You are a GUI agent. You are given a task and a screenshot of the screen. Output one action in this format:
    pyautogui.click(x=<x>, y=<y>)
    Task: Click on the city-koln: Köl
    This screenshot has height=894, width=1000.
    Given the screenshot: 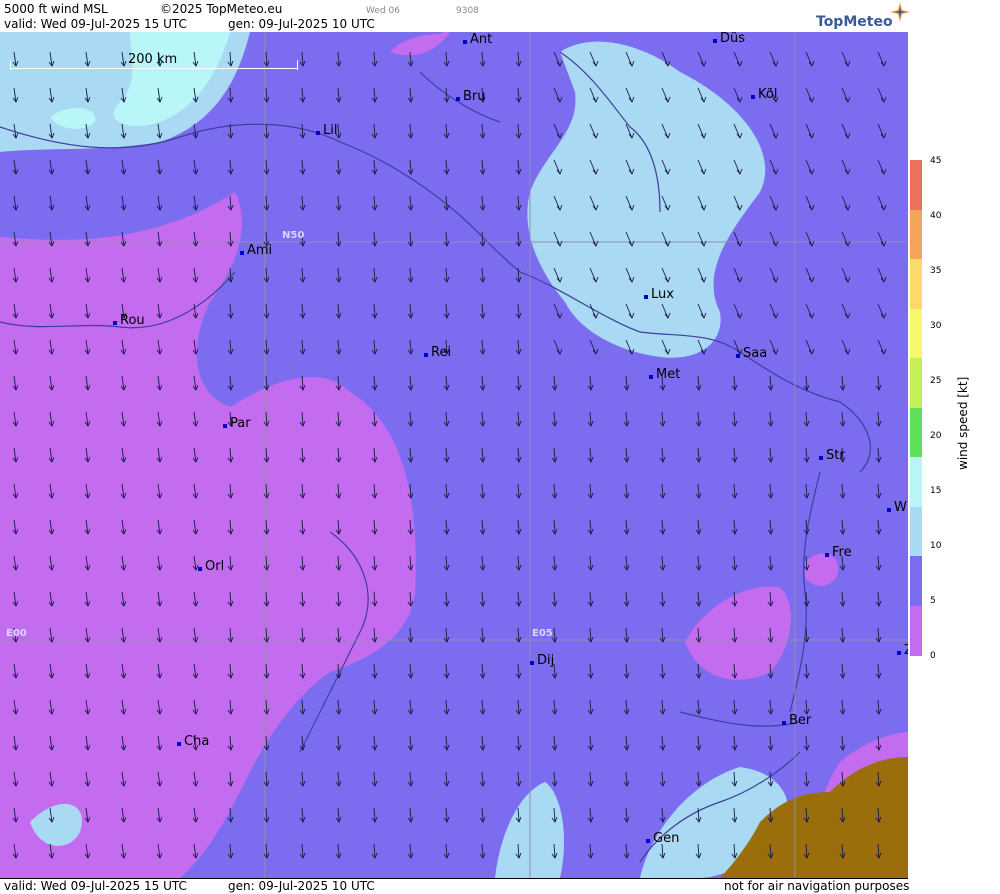 What is the action you would take?
    pyautogui.click(x=764, y=95)
    